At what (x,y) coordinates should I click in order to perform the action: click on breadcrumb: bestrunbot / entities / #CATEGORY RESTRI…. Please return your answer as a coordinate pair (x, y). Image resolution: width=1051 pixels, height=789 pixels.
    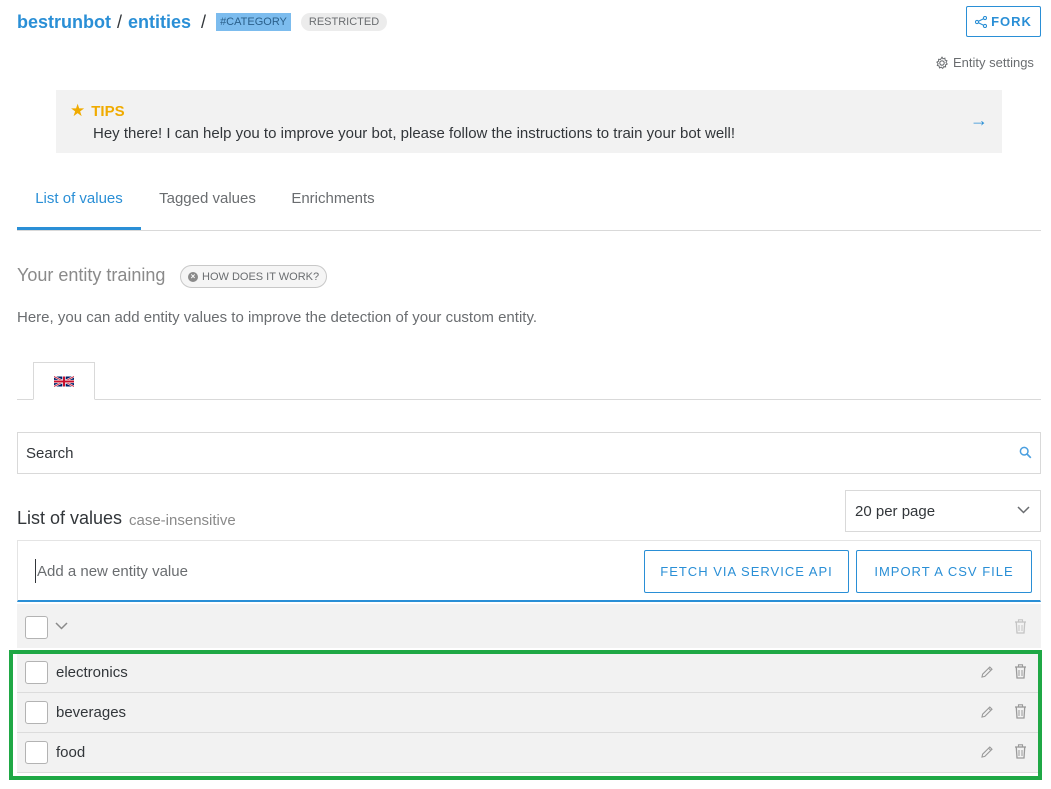
    Looking at the image, I should click on (202, 22).